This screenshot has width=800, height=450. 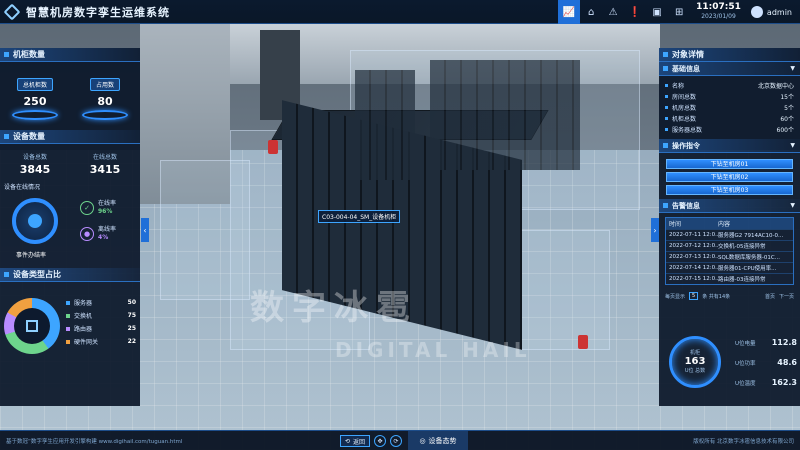 What do you see at coordinates (334, 308) in the screenshot?
I see `watermark: 数字冰雹` at bounding box center [334, 308].